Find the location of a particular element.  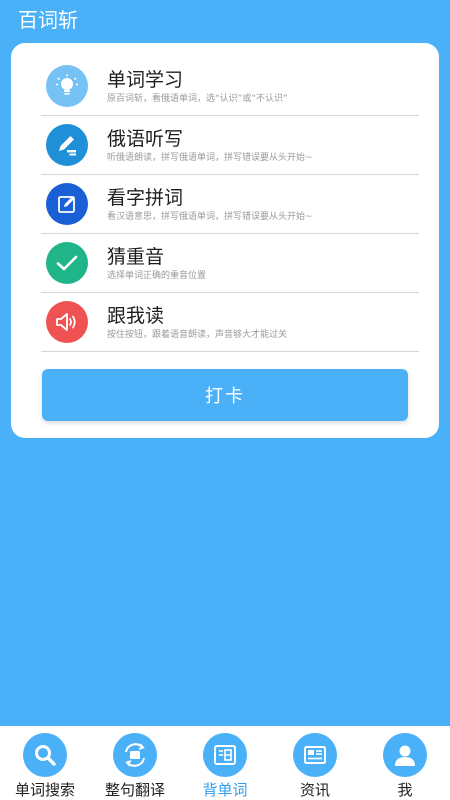

menu-item-text: 看字拼词 看汉语意思，拼写俄语单词，拼写错误要从头开始~ is located at coordinates (261, 205).